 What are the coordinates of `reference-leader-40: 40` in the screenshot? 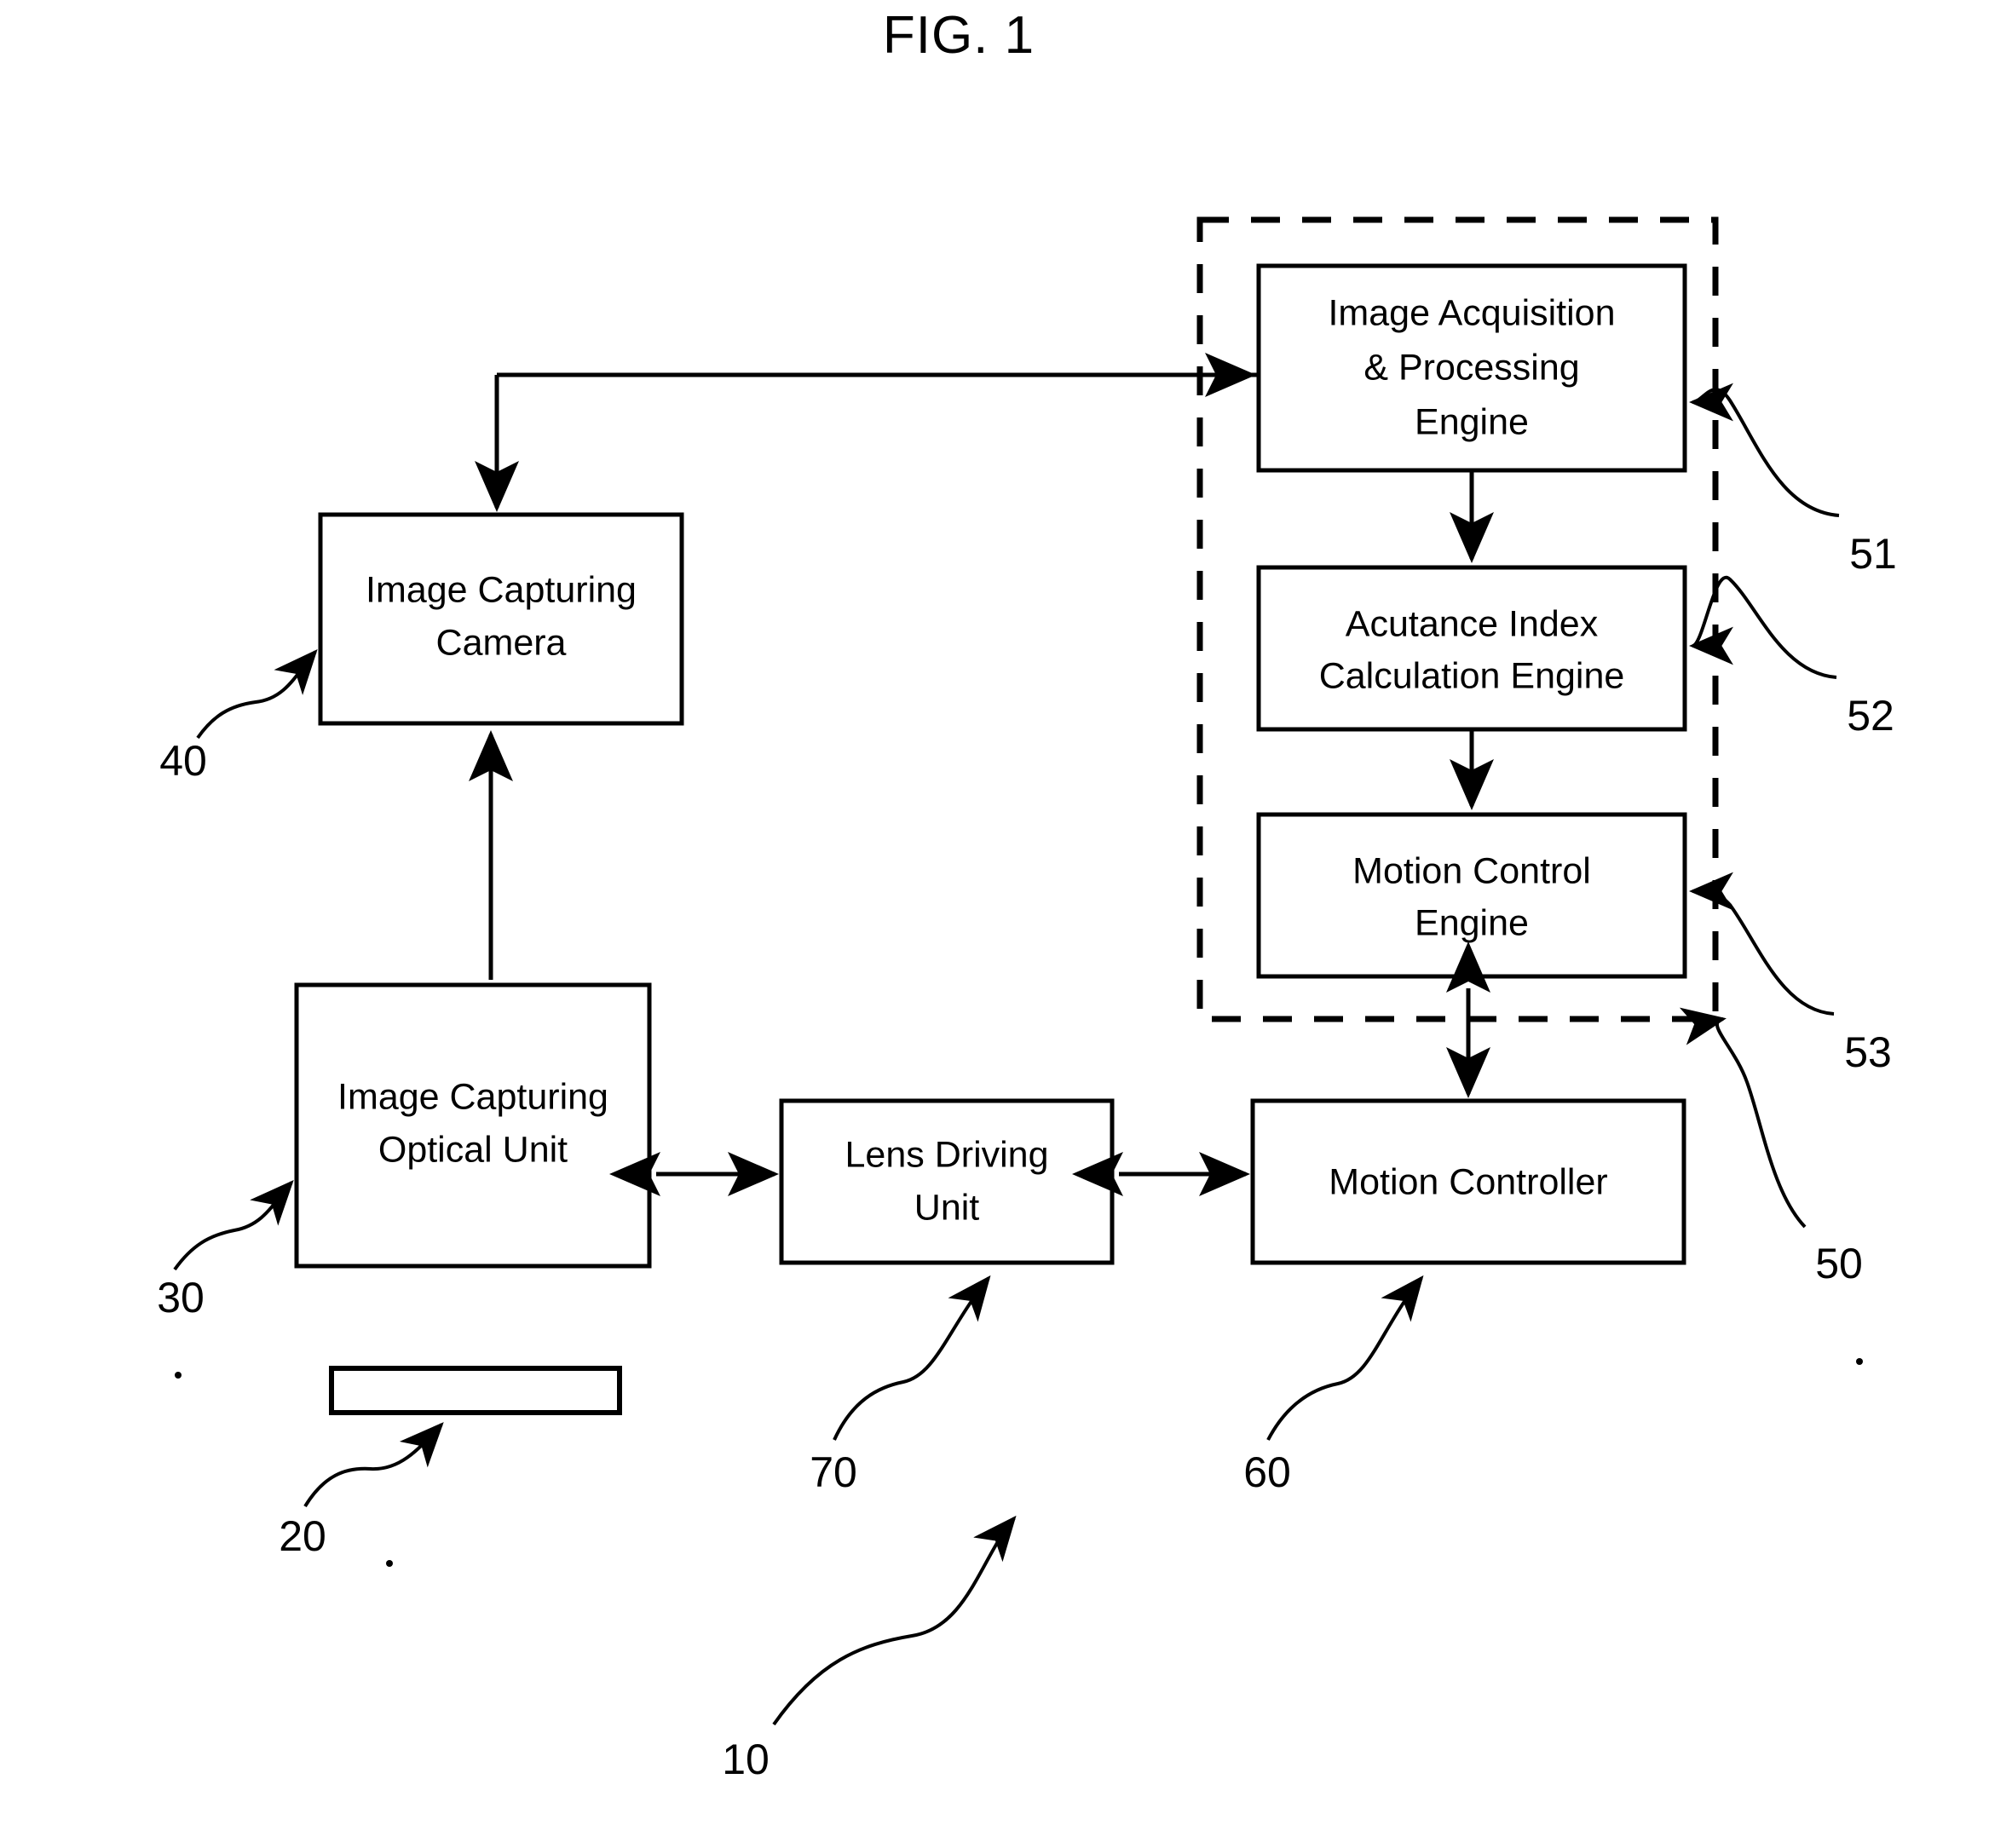 It's located at (239, 716).